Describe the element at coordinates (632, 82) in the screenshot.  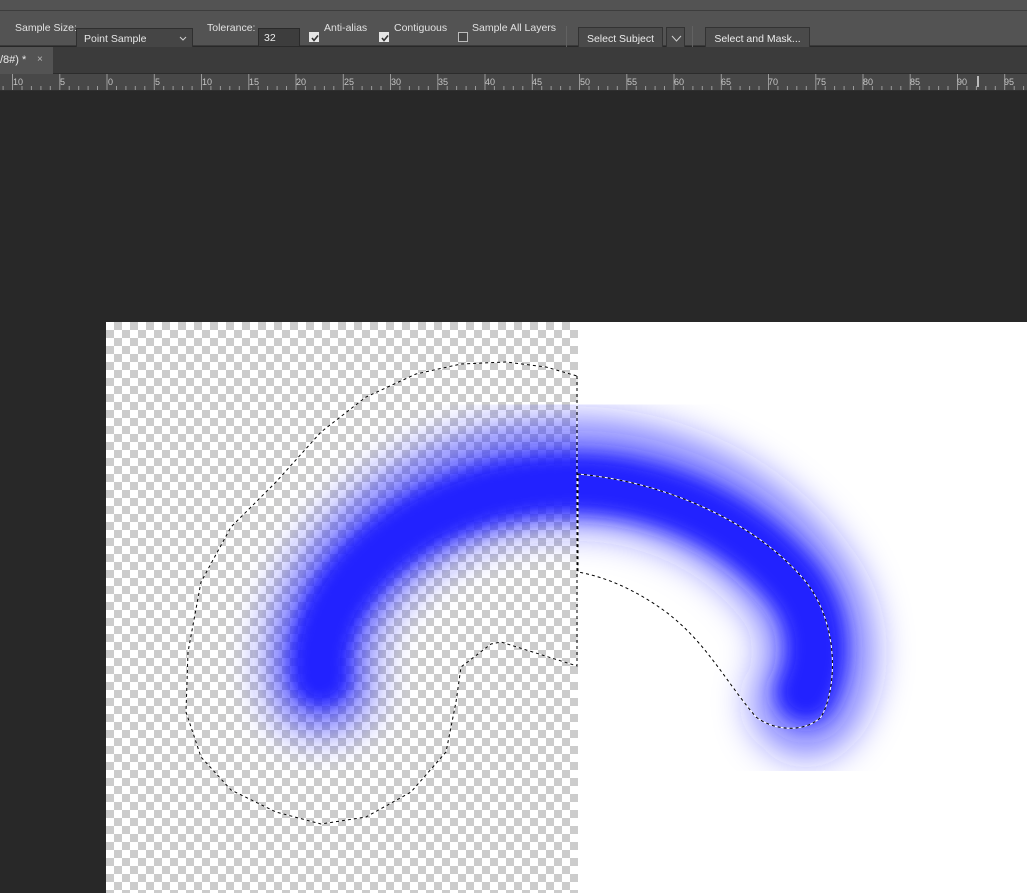
I see `ruler-label: 55` at that location.